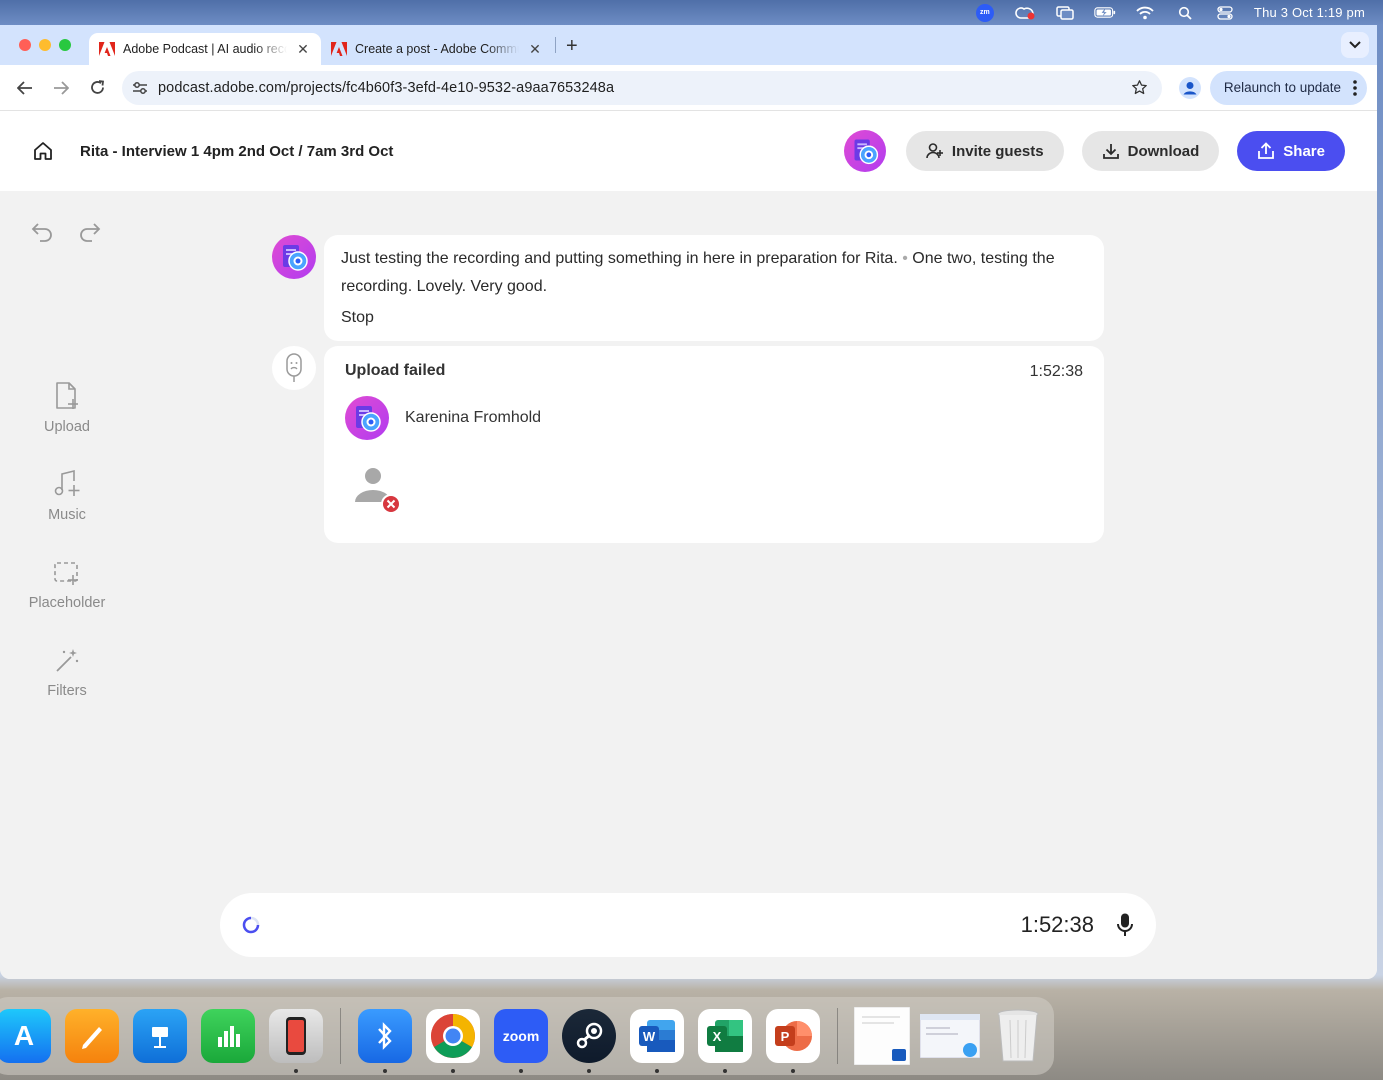  I want to click on upload-status-title: Upload failed, so click(395, 370).